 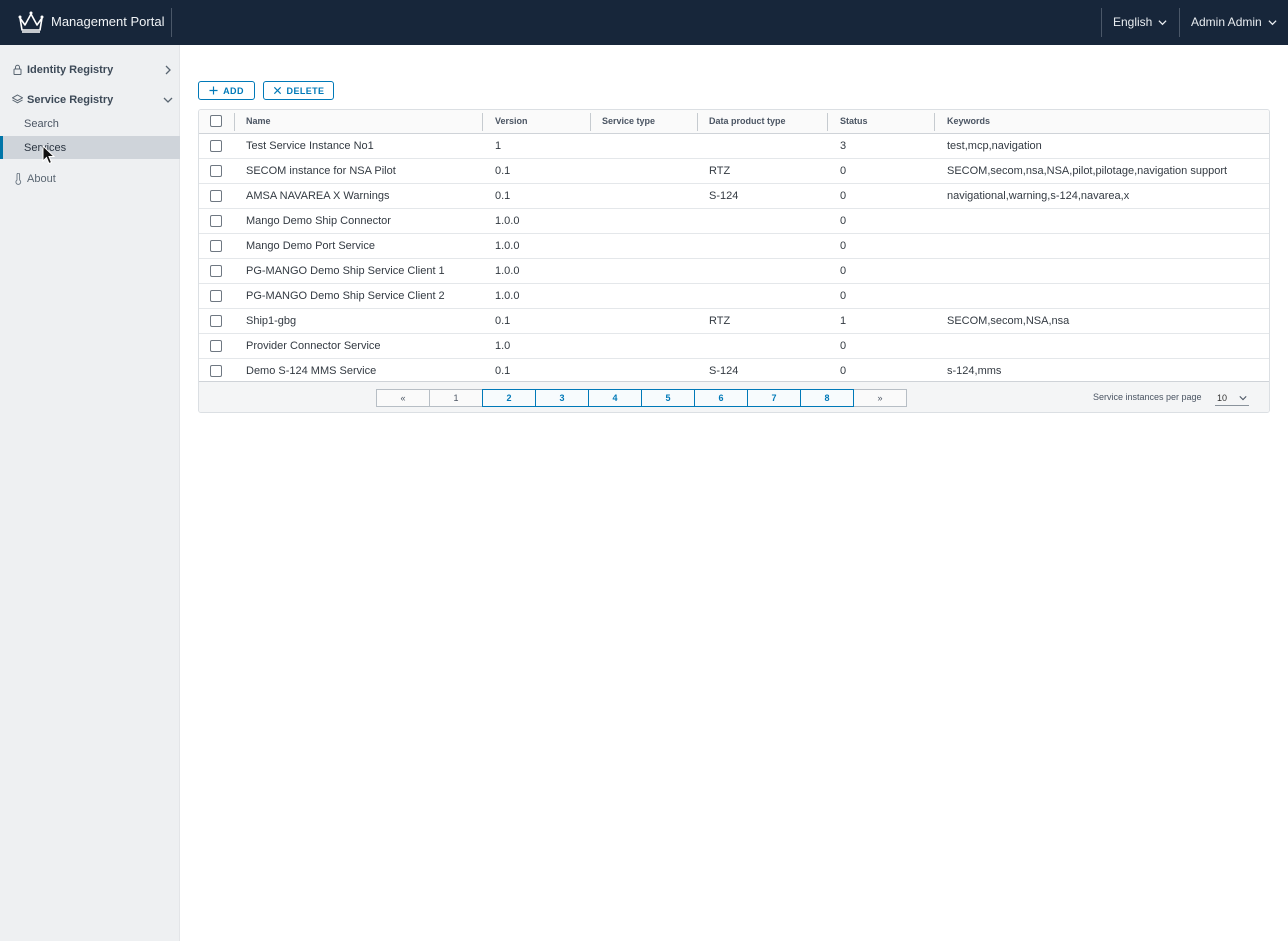 What do you see at coordinates (854, 121) in the screenshot?
I see `column-header-status: Status` at bounding box center [854, 121].